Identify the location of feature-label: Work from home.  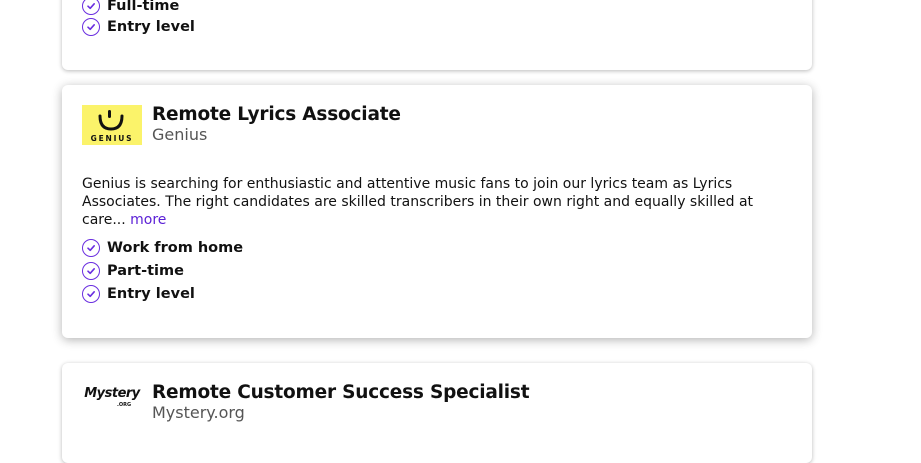
(175, 248).